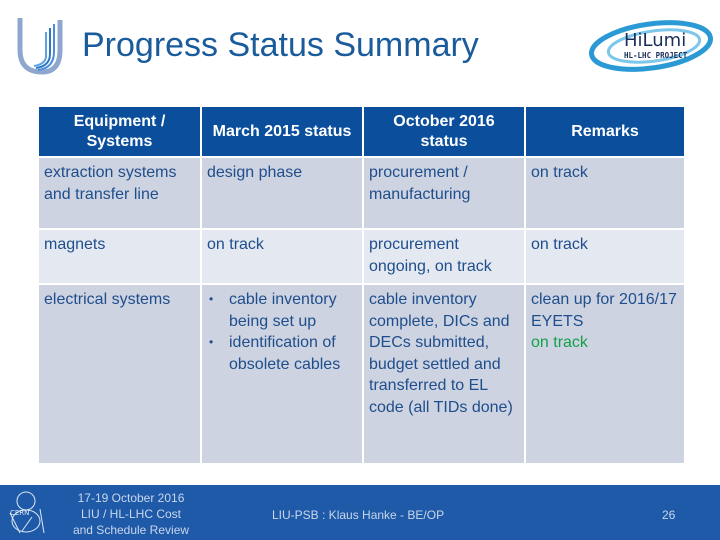 This screenshot has height=540, width=720. What do you see at coordinates (131, 498) in the screenshot?
I see `footer-date-line: 17-19 October 2016` at bounding box center [131, 498].